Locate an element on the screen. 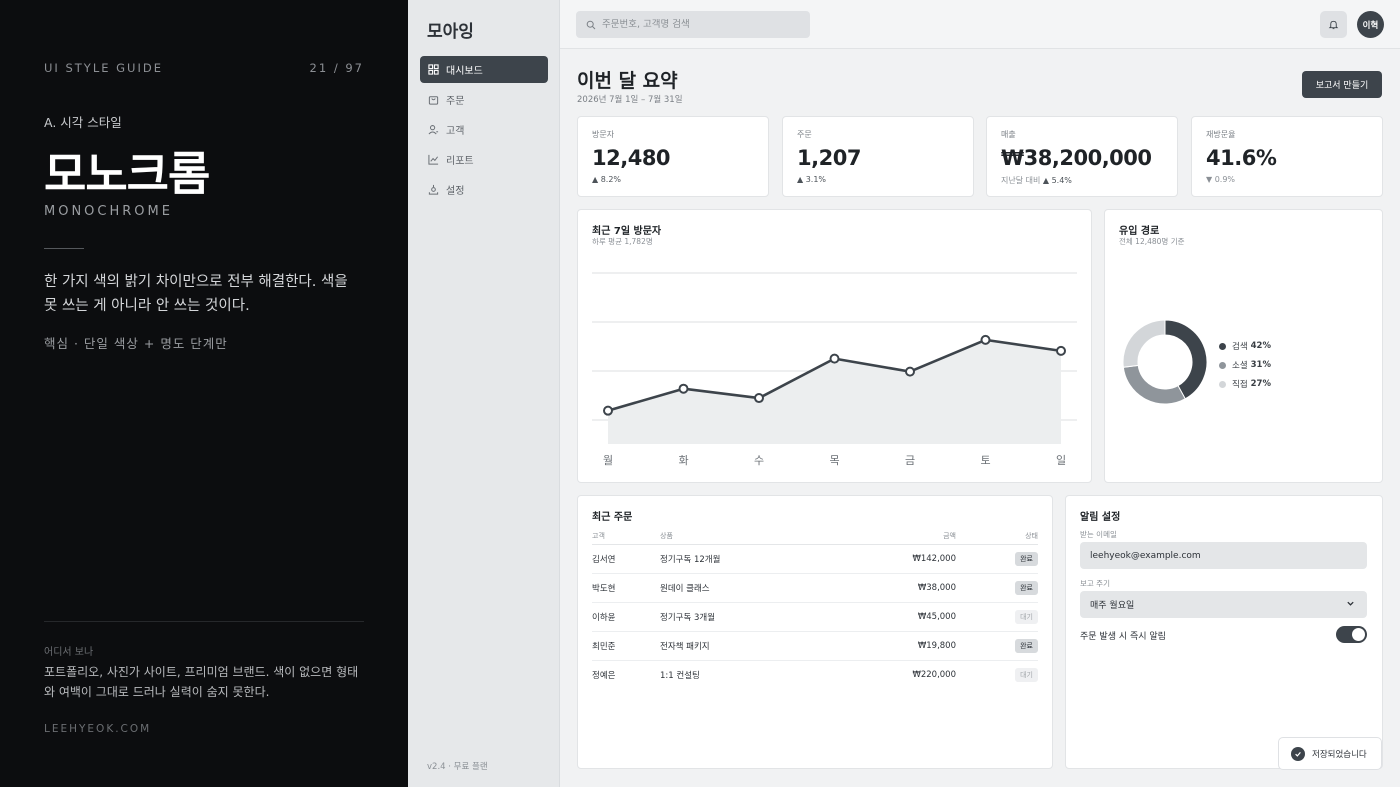 This screenshot has width=1400, height=787. x-tick-label: 수 is located at coordinates (759, 460).